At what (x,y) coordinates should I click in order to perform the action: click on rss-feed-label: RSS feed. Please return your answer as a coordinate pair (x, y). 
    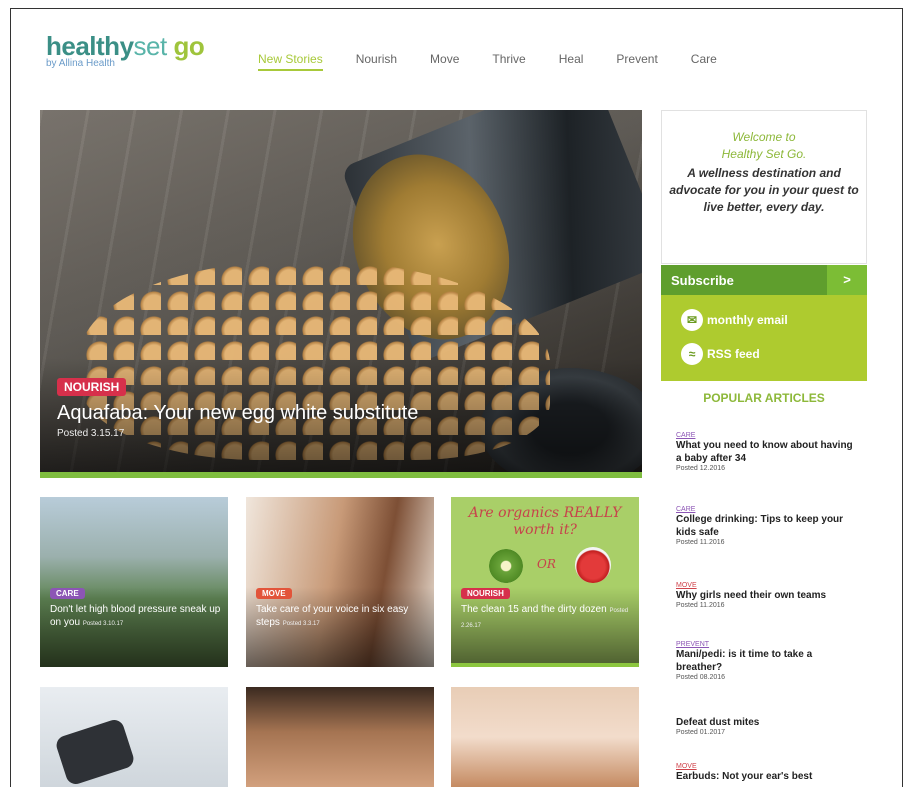
    Looking at the image, I should click on (733, 354).